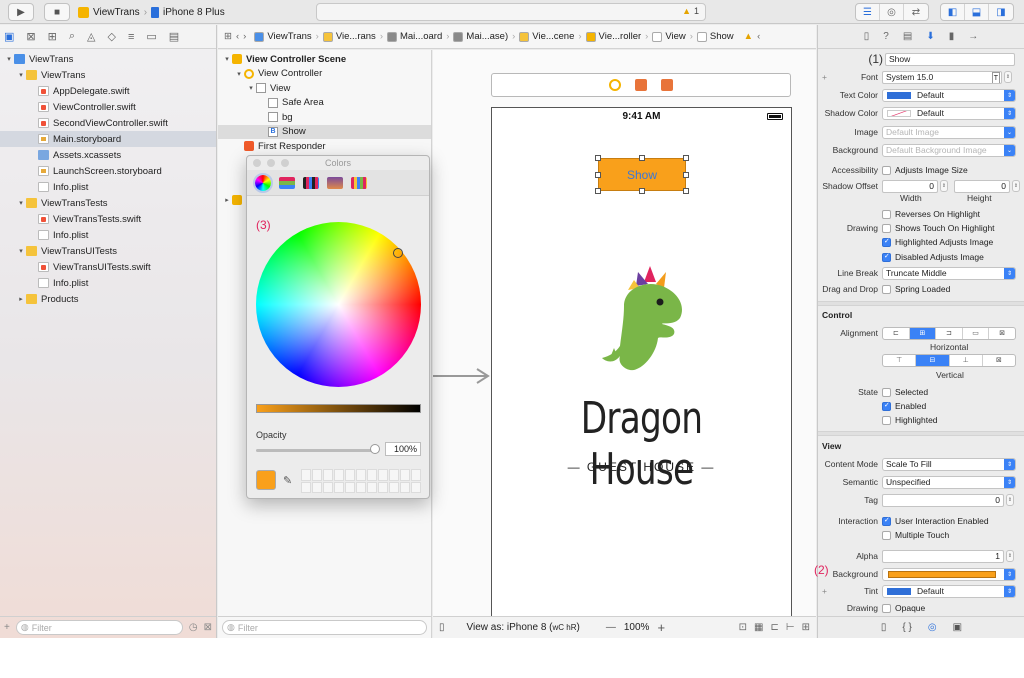  Describe the element at coordinates (108, 267) in the screenshot. I see `navigator-item: ViewTransUITests.swift` at that location.